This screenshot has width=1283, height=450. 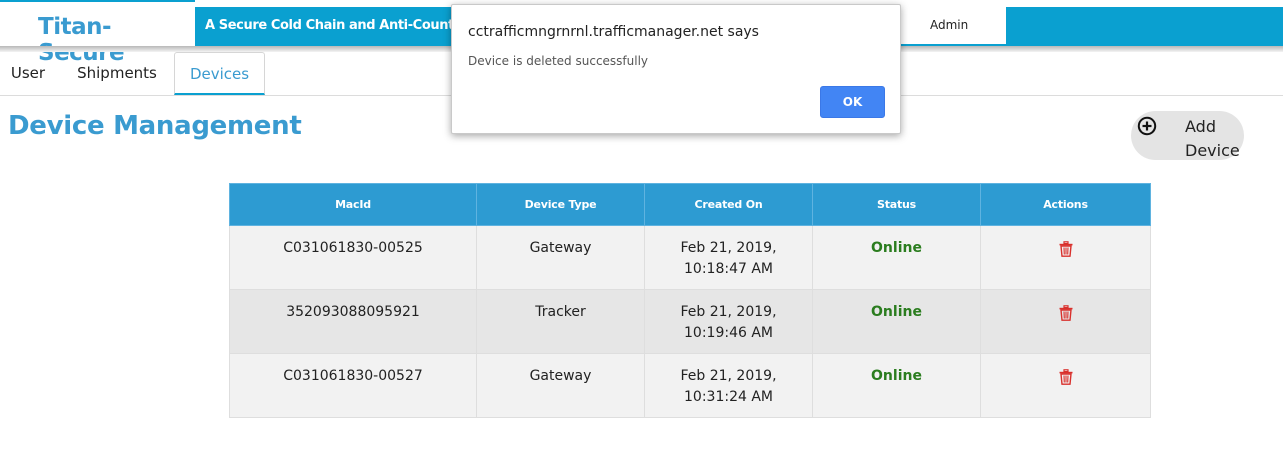 What do you see at coordinates (852, 102) in the screenshot?
I see `ok-button: OK` at bounding box center [852, 102].